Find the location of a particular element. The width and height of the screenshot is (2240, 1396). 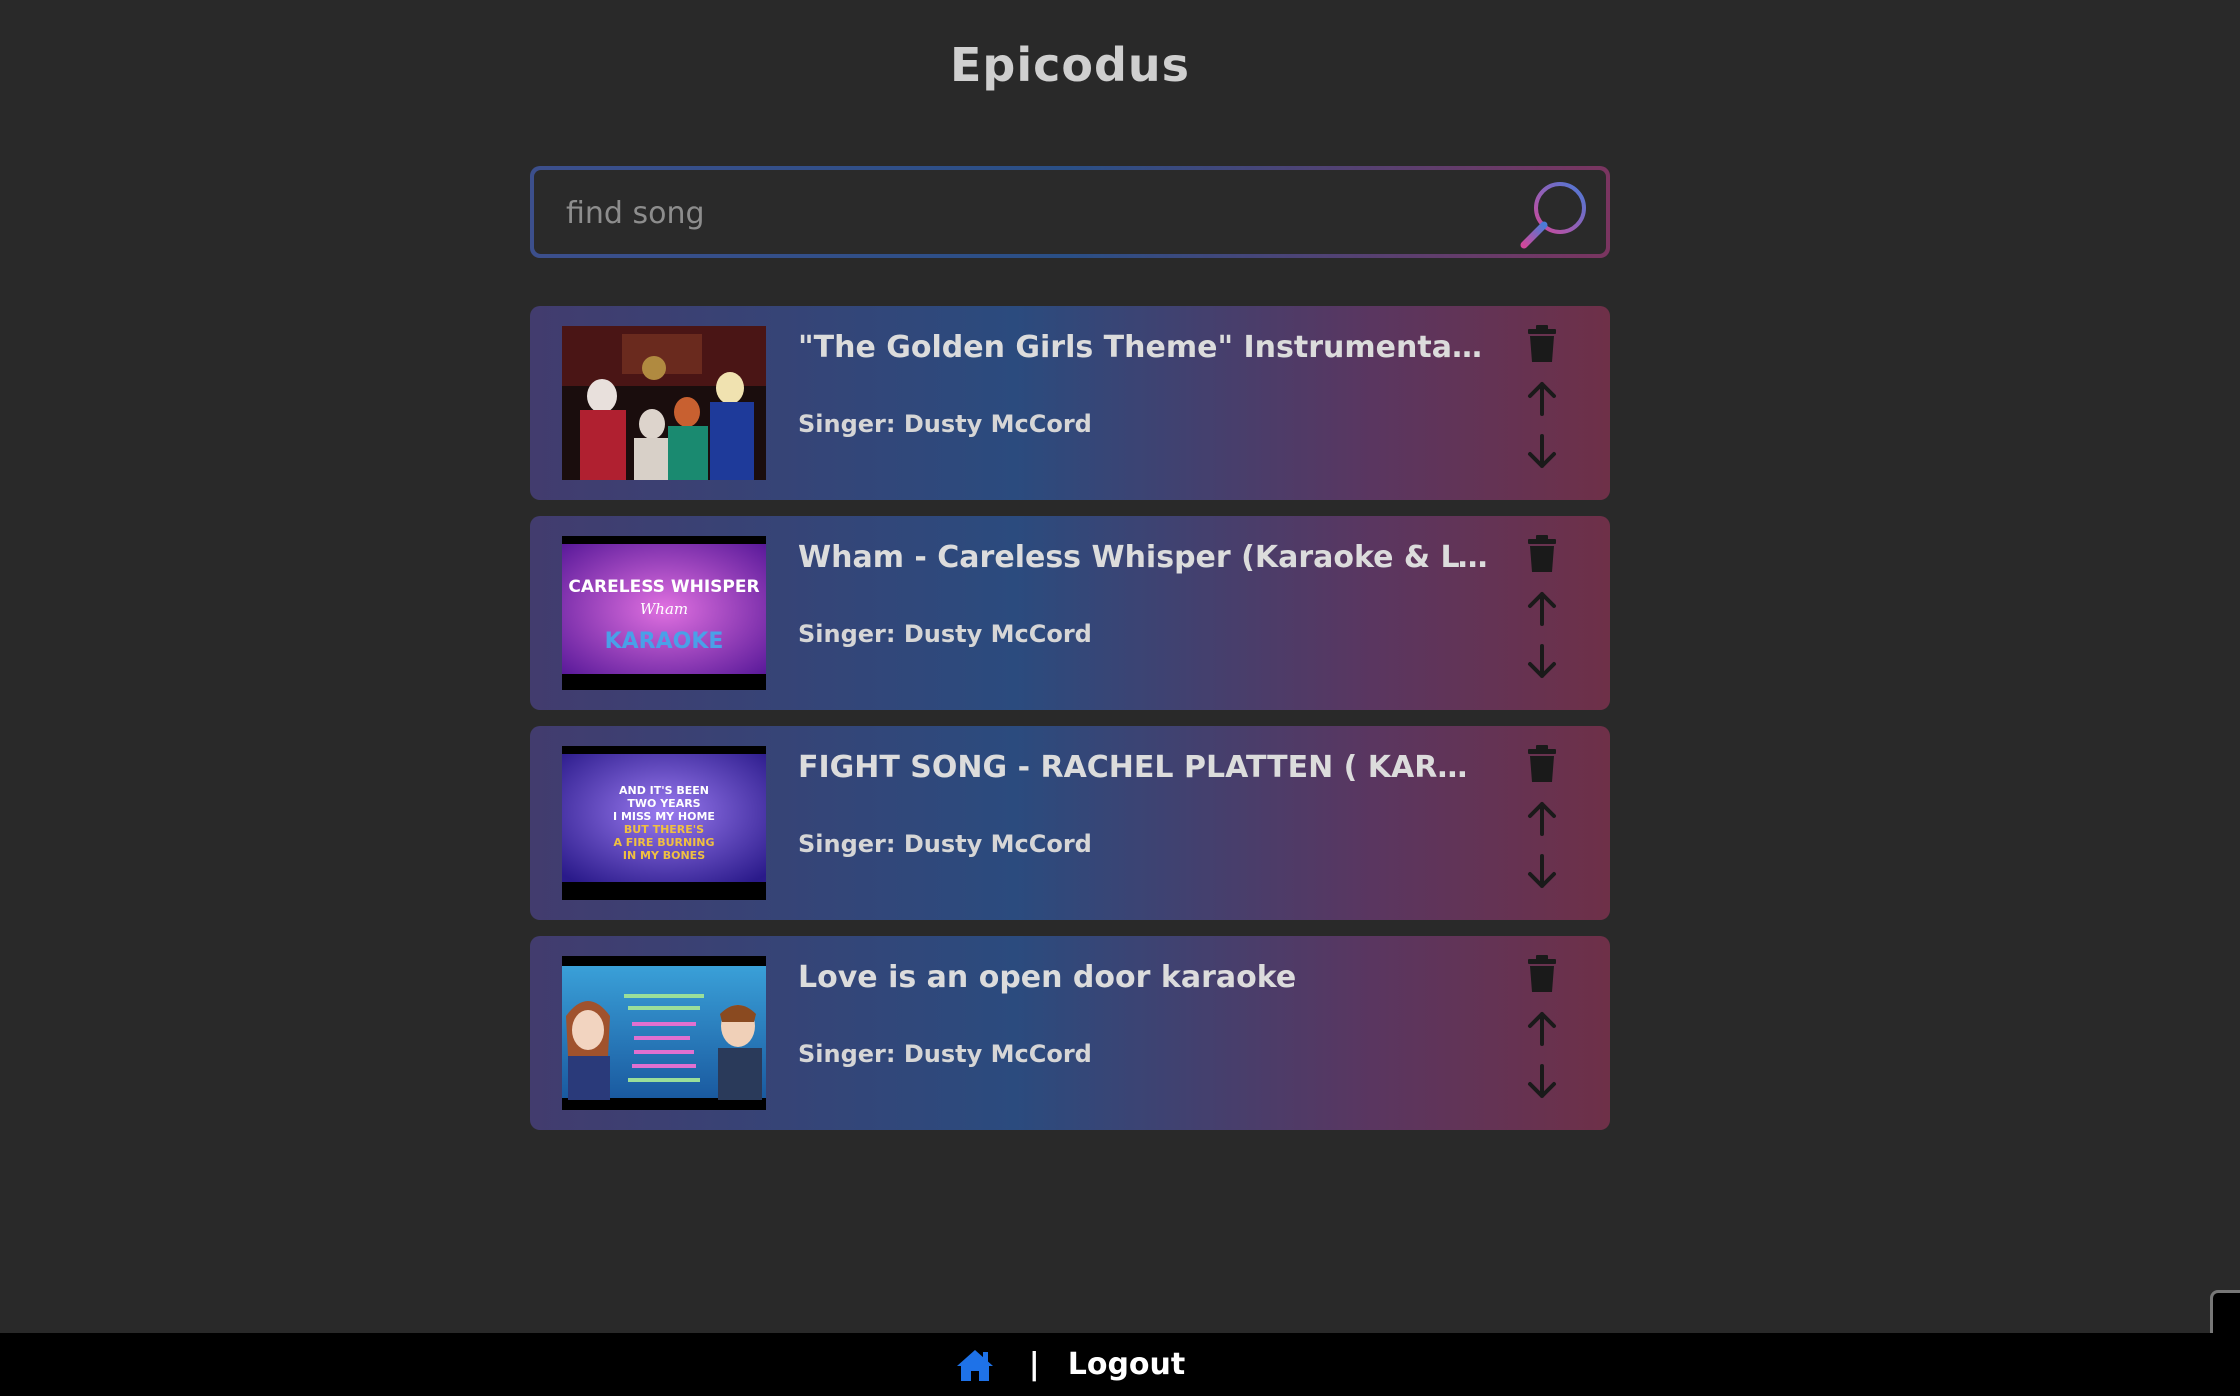

thumb-text: CARELESS WHISPER is located at coordinates (663, 587).